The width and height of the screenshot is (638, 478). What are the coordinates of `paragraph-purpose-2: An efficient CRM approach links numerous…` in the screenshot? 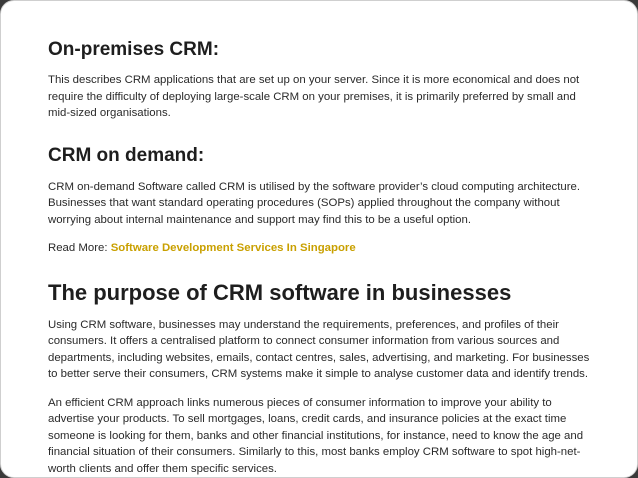 It's located at (316, 435).